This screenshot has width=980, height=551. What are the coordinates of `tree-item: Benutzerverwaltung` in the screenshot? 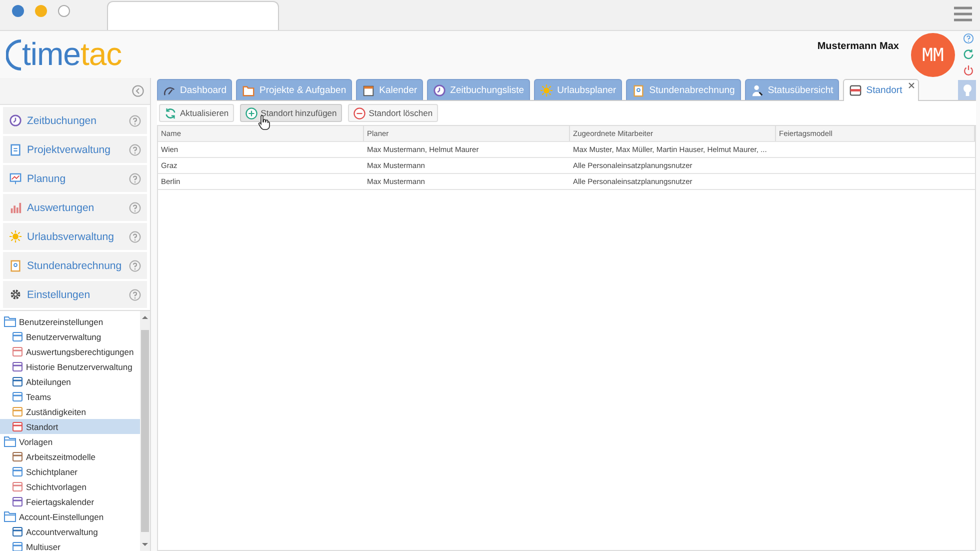 It's located at (70, 336).